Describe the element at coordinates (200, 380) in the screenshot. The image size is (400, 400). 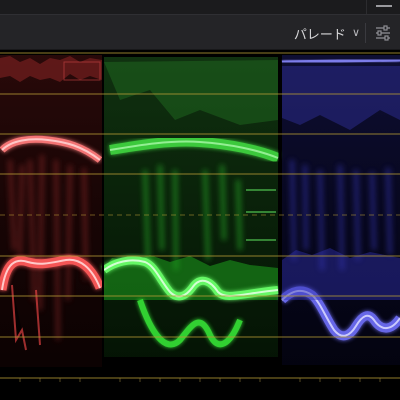
I see `graticule-ticks` at that location.